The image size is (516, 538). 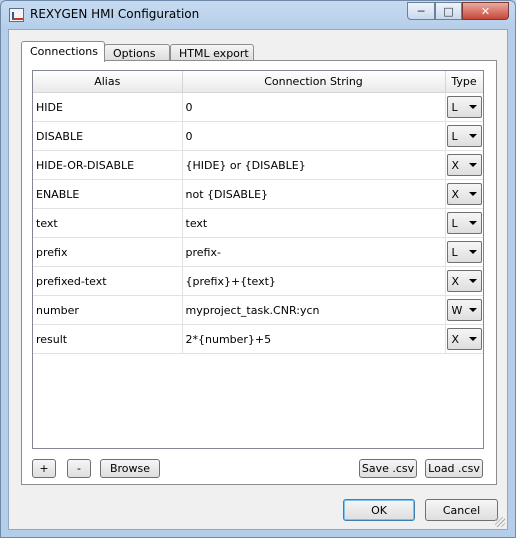 I want to click on connection-string-cell: not {DISABLE}, so click(x=314, y=194).